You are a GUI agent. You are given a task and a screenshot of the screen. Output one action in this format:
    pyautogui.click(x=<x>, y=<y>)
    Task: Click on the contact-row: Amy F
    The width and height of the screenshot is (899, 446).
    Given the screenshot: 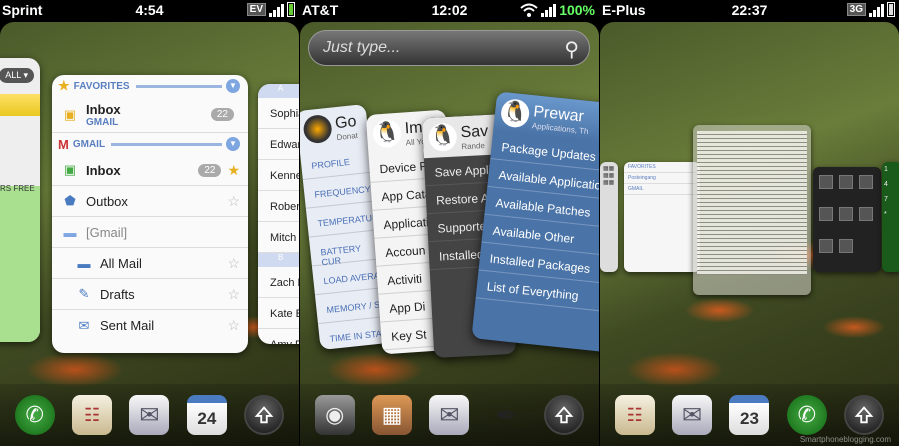 What is the action you would take?
    pyautogui.click(x=278, y=336)
    